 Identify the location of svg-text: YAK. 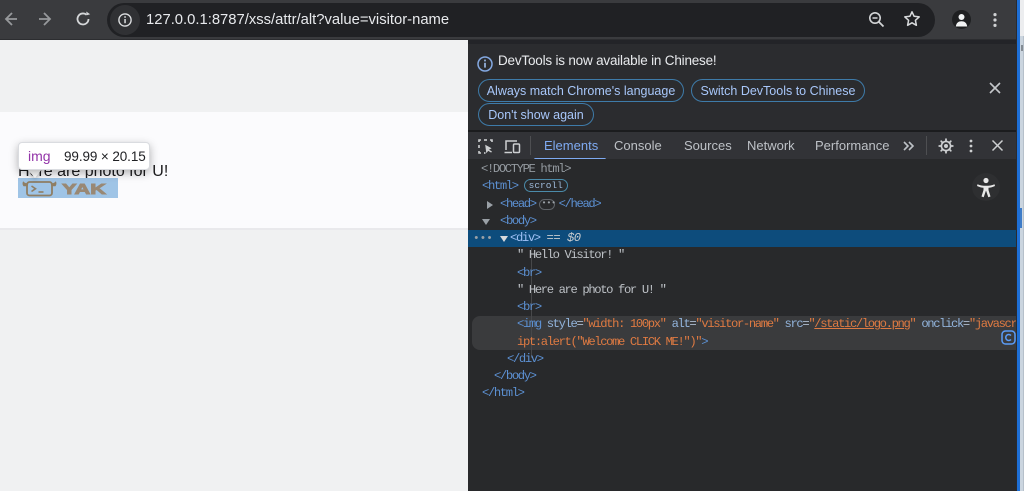
(84, 190).